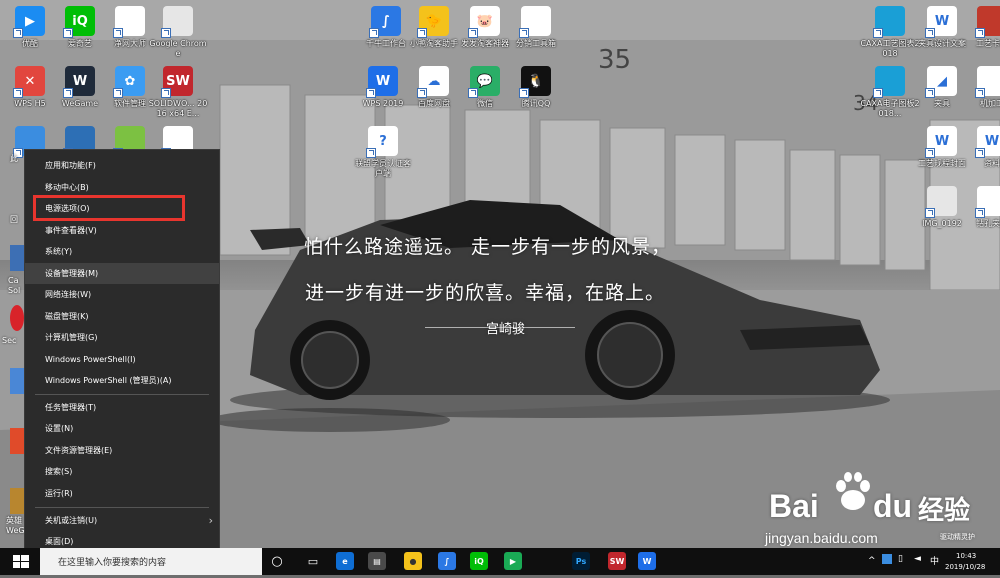 This screenshot has height=578, width=1000. Describe the element at coordinates (122, 407) in the screenshot. I see `menu-item-task-manager: 任务管理器(T)` at that location.